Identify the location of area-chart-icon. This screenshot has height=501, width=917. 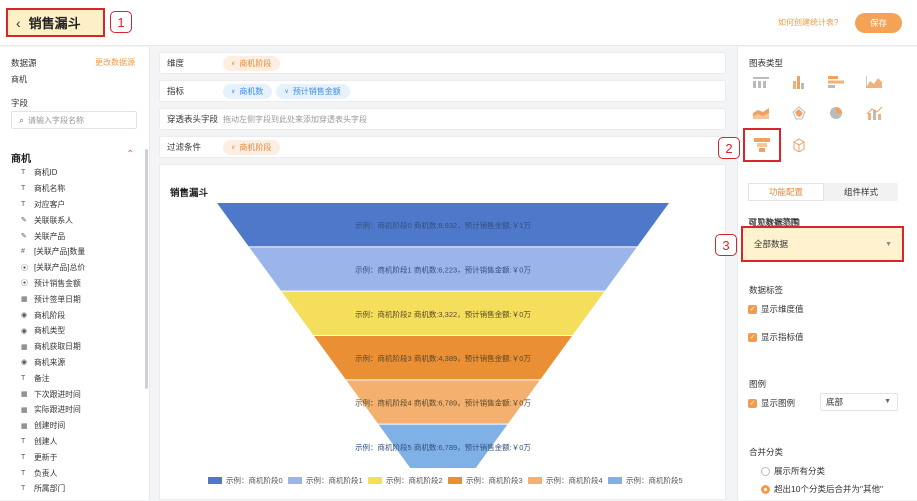
(874, 82).